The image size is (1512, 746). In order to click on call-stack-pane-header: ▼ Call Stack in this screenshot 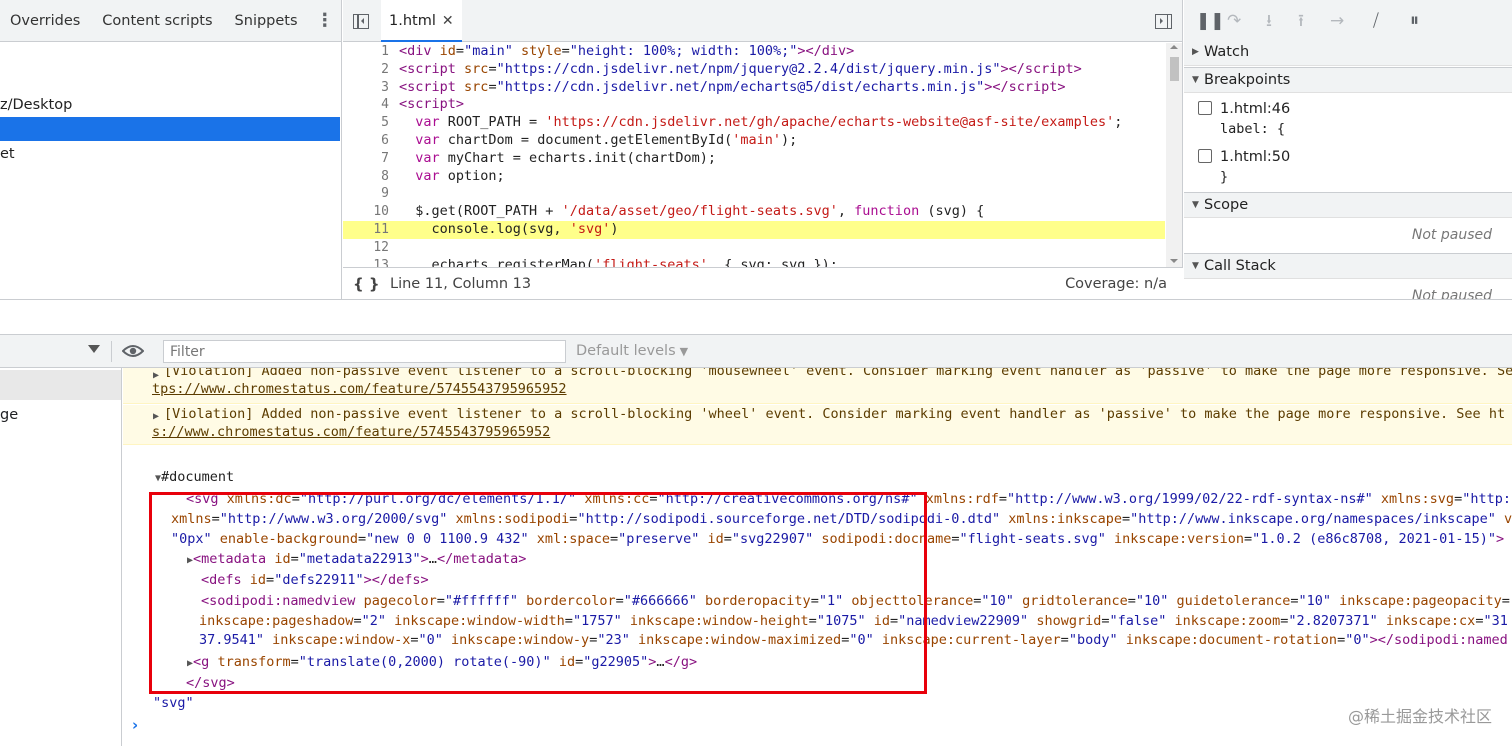, I will do `click(1348, 266)`.